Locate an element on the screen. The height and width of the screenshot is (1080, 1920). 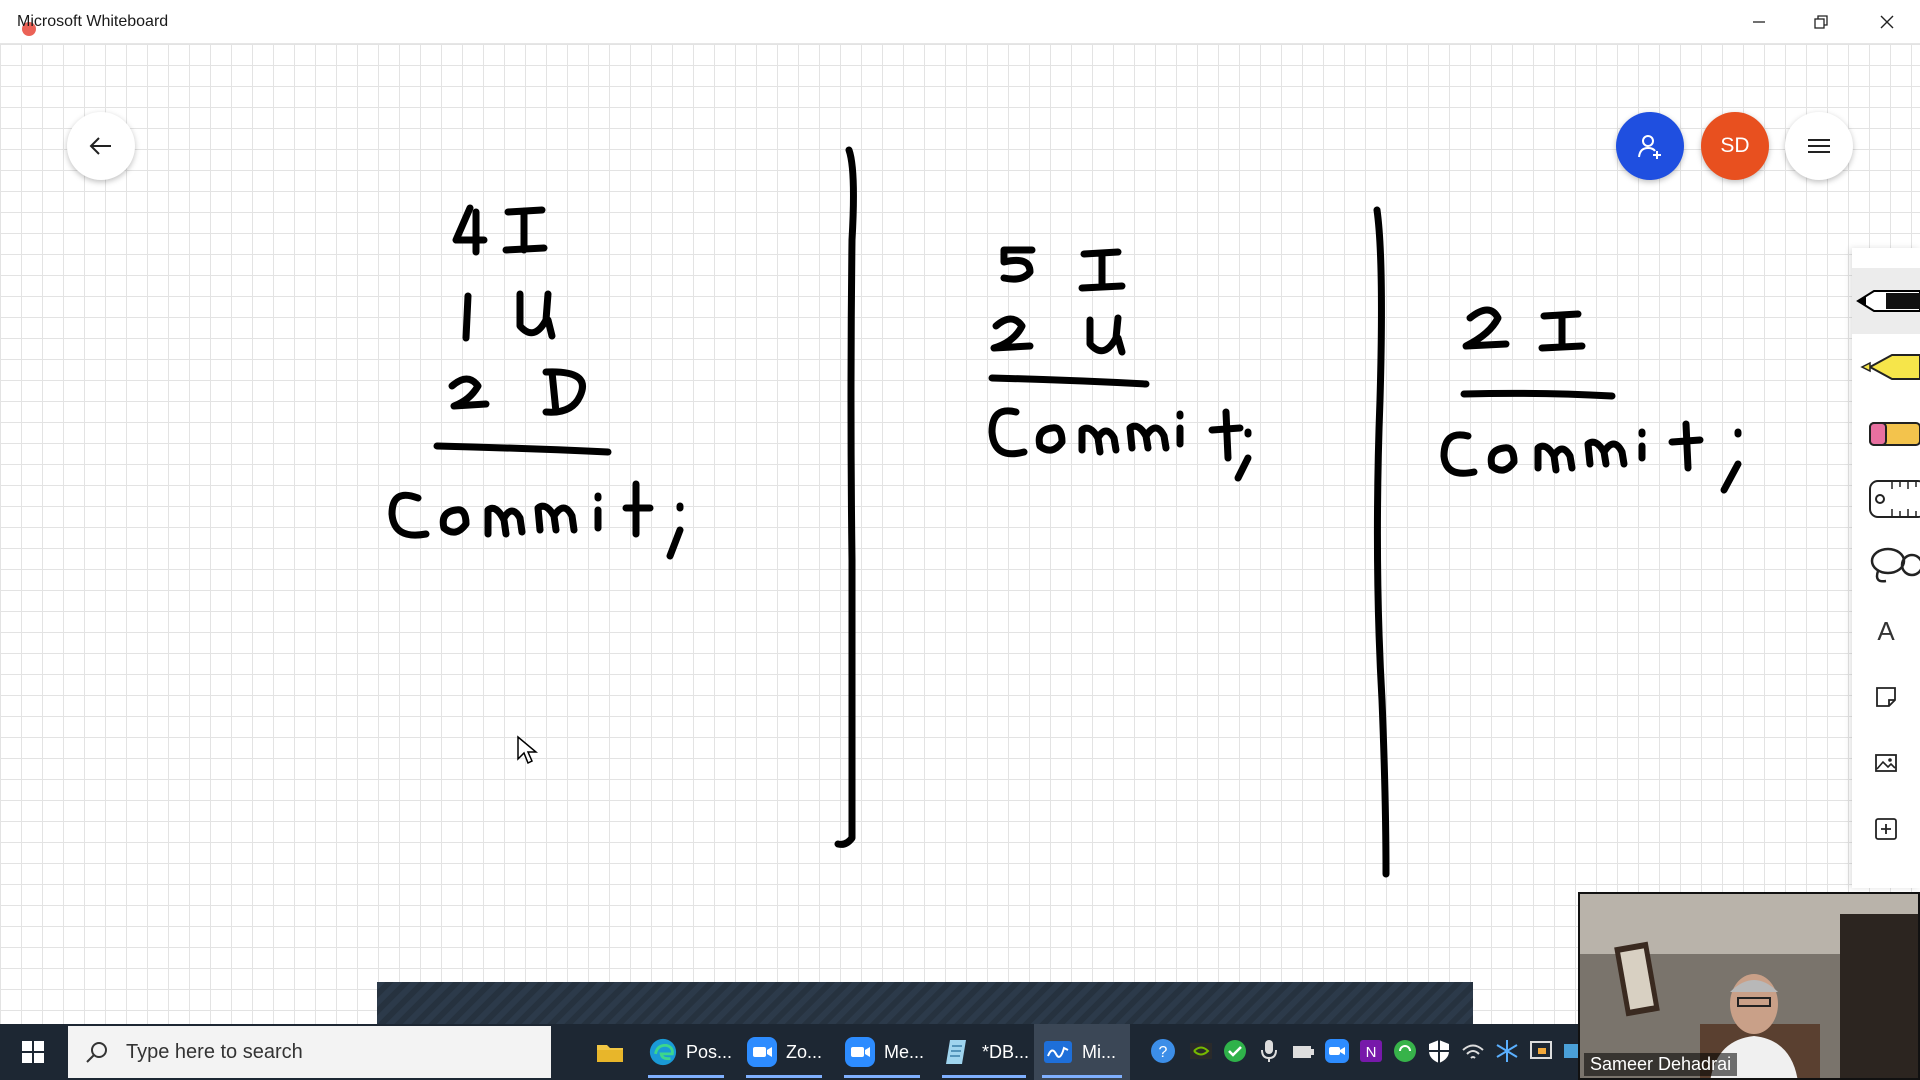
minimize-button is located at coordinates (1759, 22).